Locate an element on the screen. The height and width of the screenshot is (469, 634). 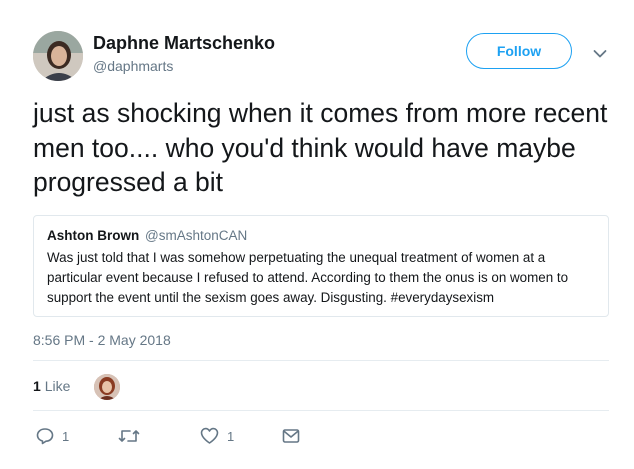
direct-message-button is located at coordinates (291, 436).